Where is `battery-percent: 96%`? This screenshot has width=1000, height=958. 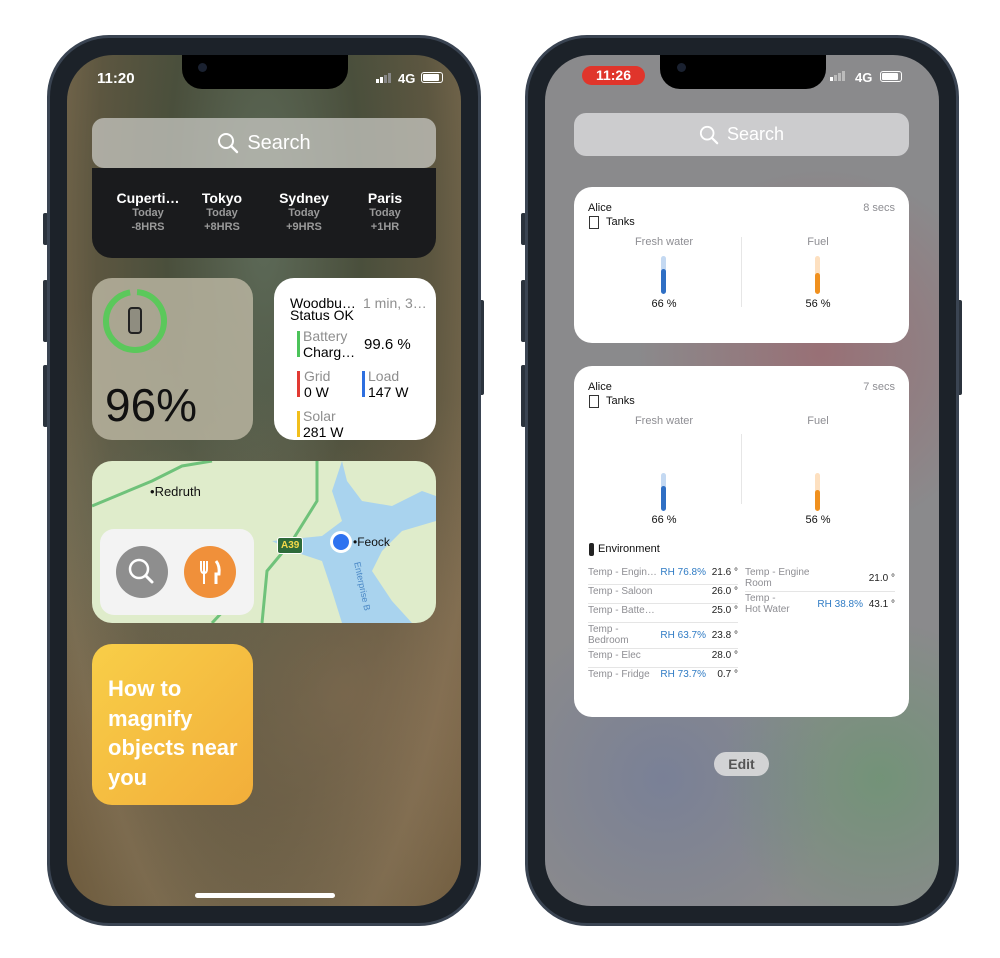 battery-percent: 96% is located at coordinates (151, 405).